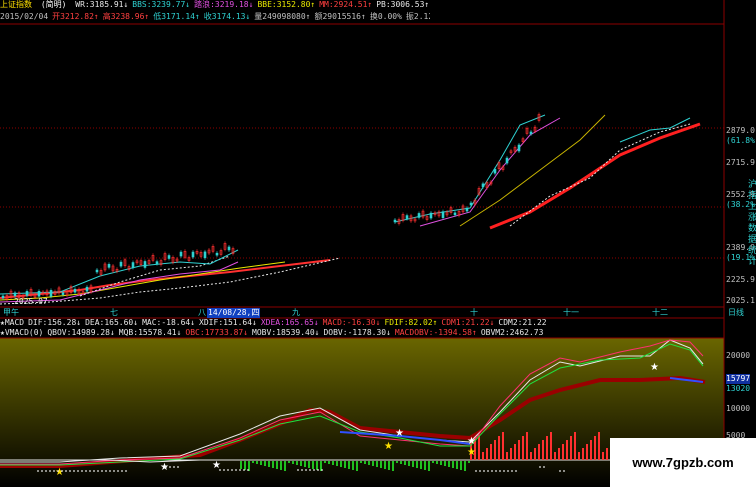  I want to click on fib-tick: (61.8%), so click(741, 140).